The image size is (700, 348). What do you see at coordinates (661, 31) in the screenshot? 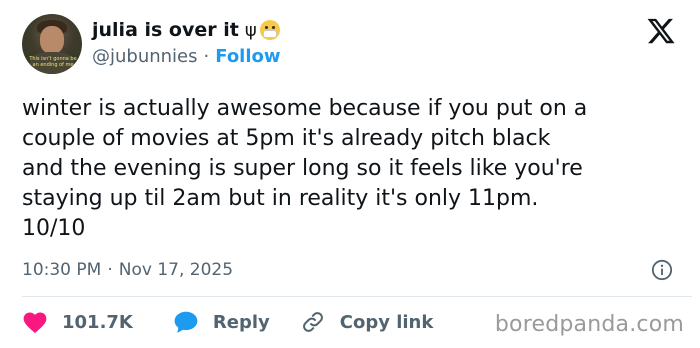
I see `x-logo-icon` at bounding box center [661, 31].